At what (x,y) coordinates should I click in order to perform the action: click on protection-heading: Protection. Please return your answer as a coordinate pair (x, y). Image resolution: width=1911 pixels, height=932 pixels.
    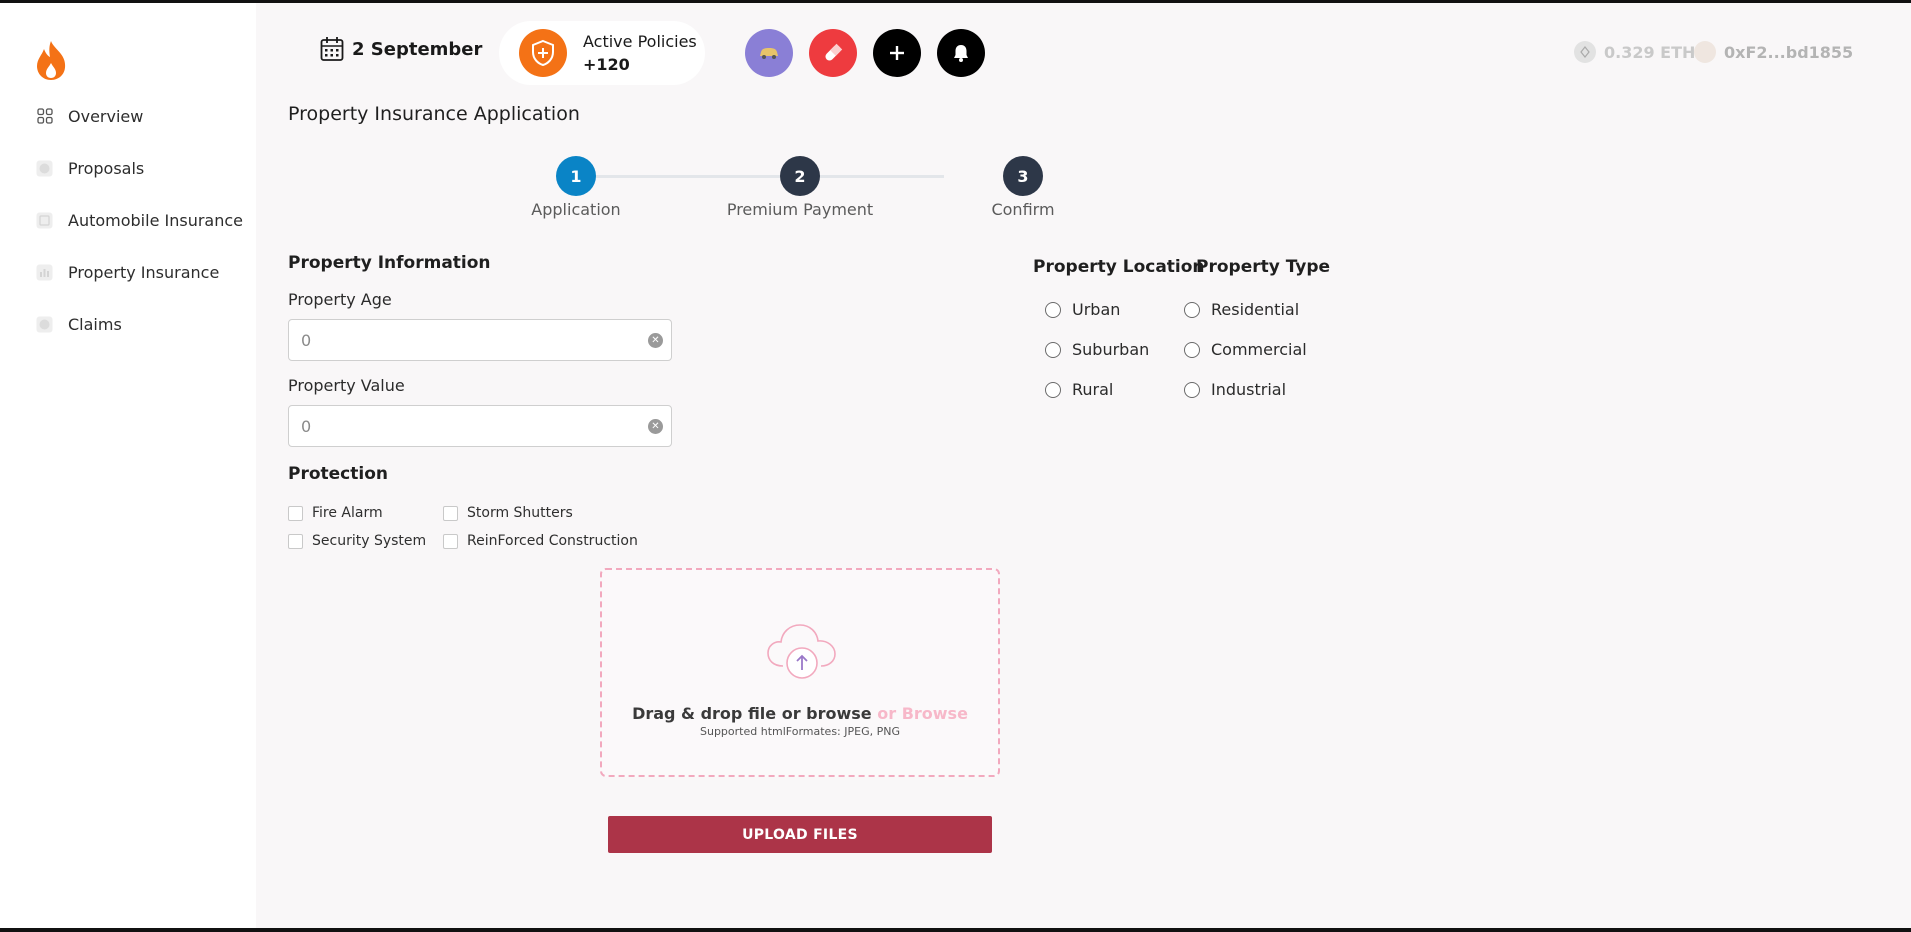
    Looking at the image, I should click on (338, 474).